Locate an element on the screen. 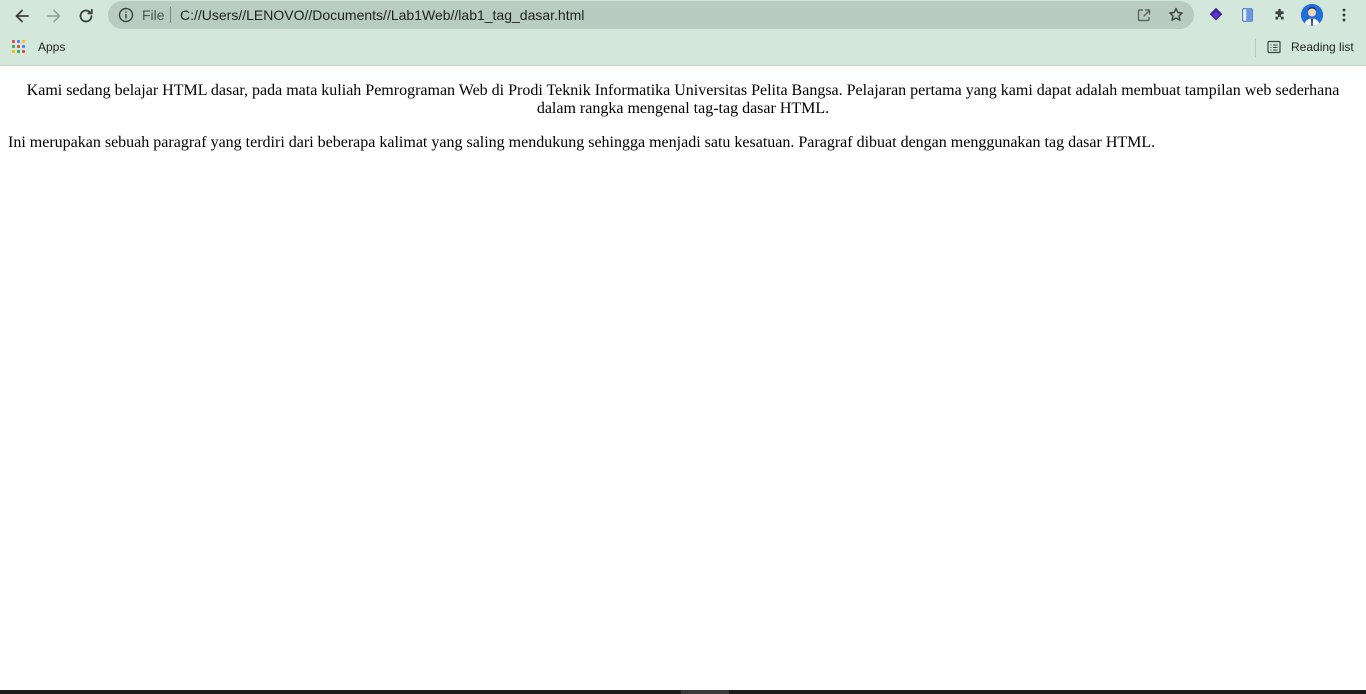 Image resolution: width=1366 pixels, height=694 pixels. extension-layers-icon is located at coordinates (1216, 15).